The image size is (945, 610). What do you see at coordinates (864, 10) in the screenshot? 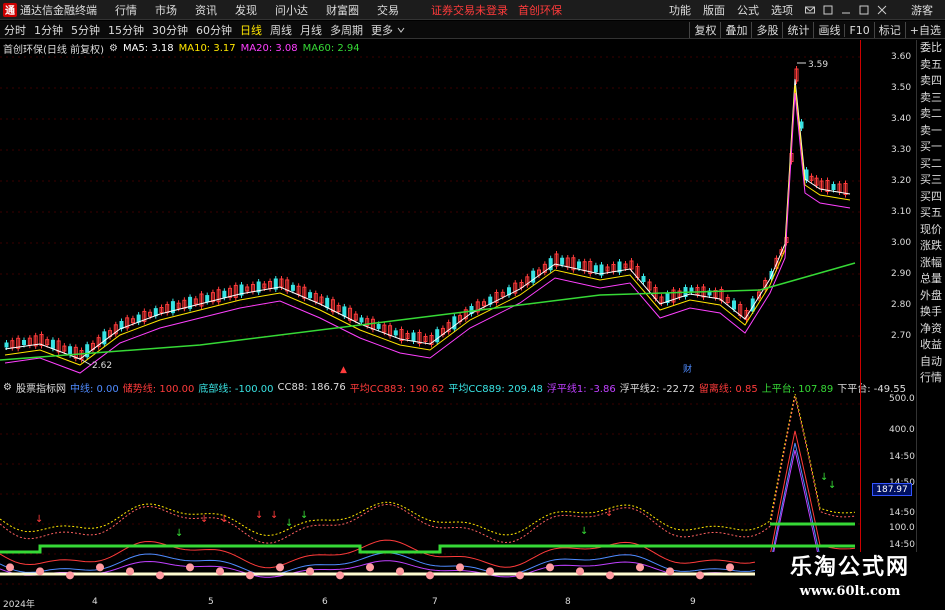
I see `maximize-icon` at bounding box center [864, 10].